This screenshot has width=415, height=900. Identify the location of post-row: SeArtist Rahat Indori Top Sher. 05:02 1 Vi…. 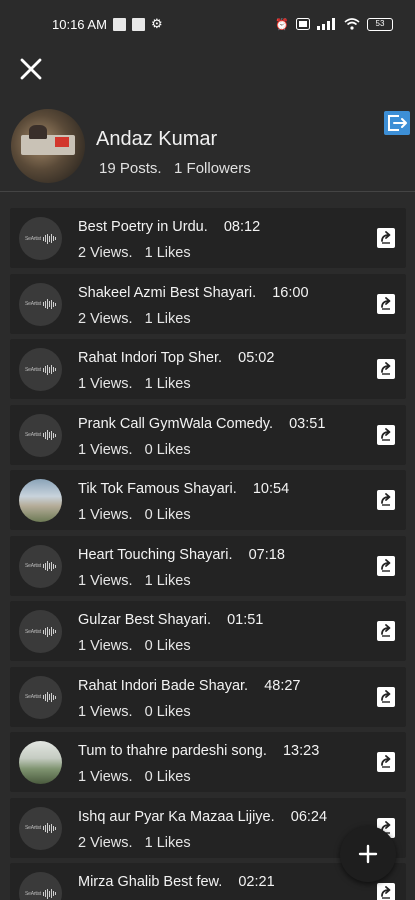
(208, 369).